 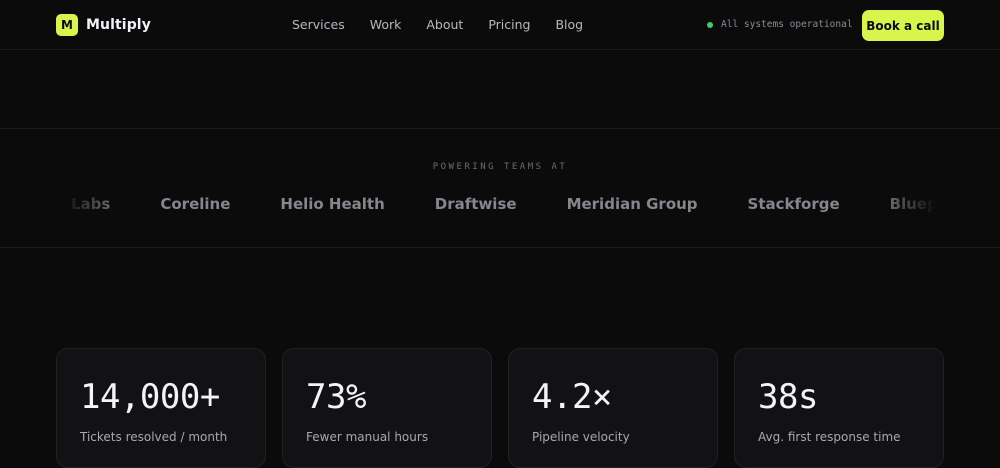 What do you see at coordinates (632, 204) in the screenshot?
I see `client-logo: Meridian Group` at bounding box center [632, 204].